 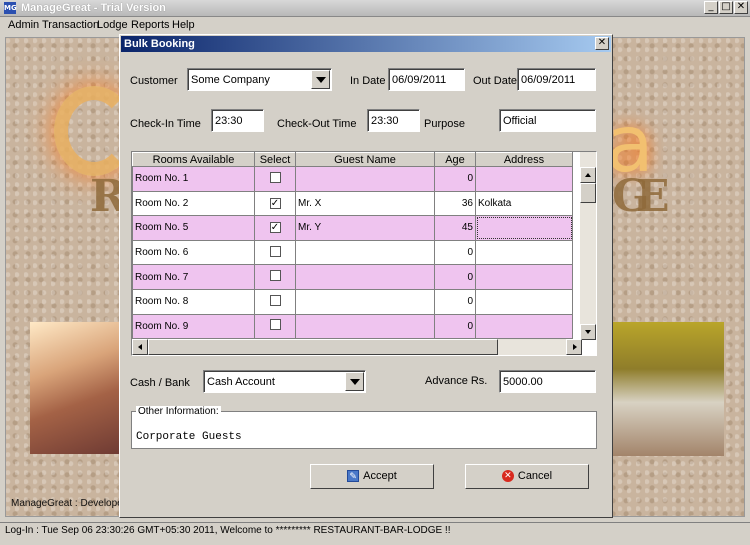 What do you see at coordinates (229, 121) in the screenshot?
I see `checkin-time-value: 23:30` at bounding box center [229, 121].